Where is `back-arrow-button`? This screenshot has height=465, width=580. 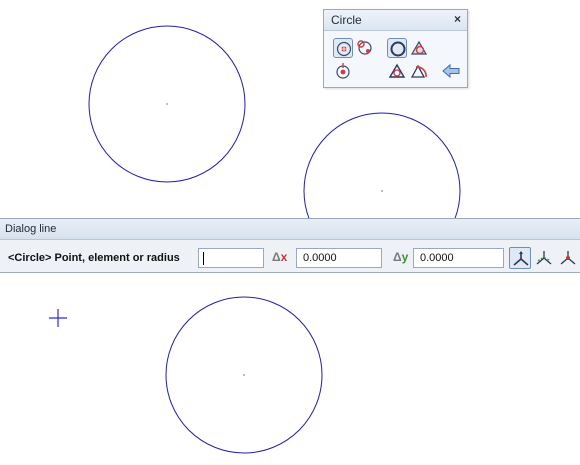
back-arrow-button is located at coordinates (451, 71).